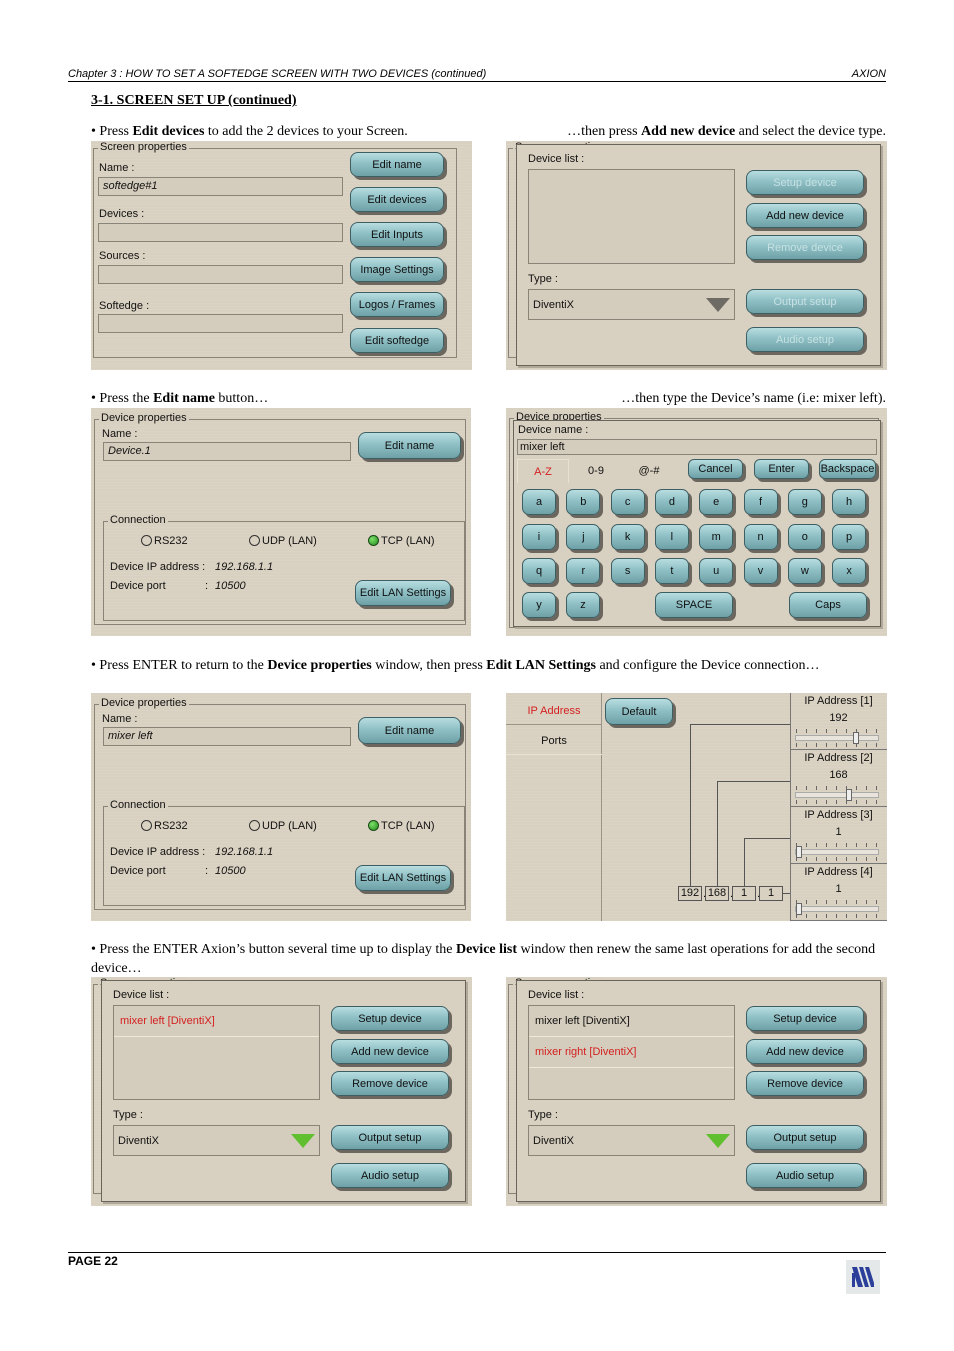 The width and height of the screenshot is (954, 1351). Describe the element at coordinates (639, 711) in the screenshot. I see `default-button: Default` at that location.